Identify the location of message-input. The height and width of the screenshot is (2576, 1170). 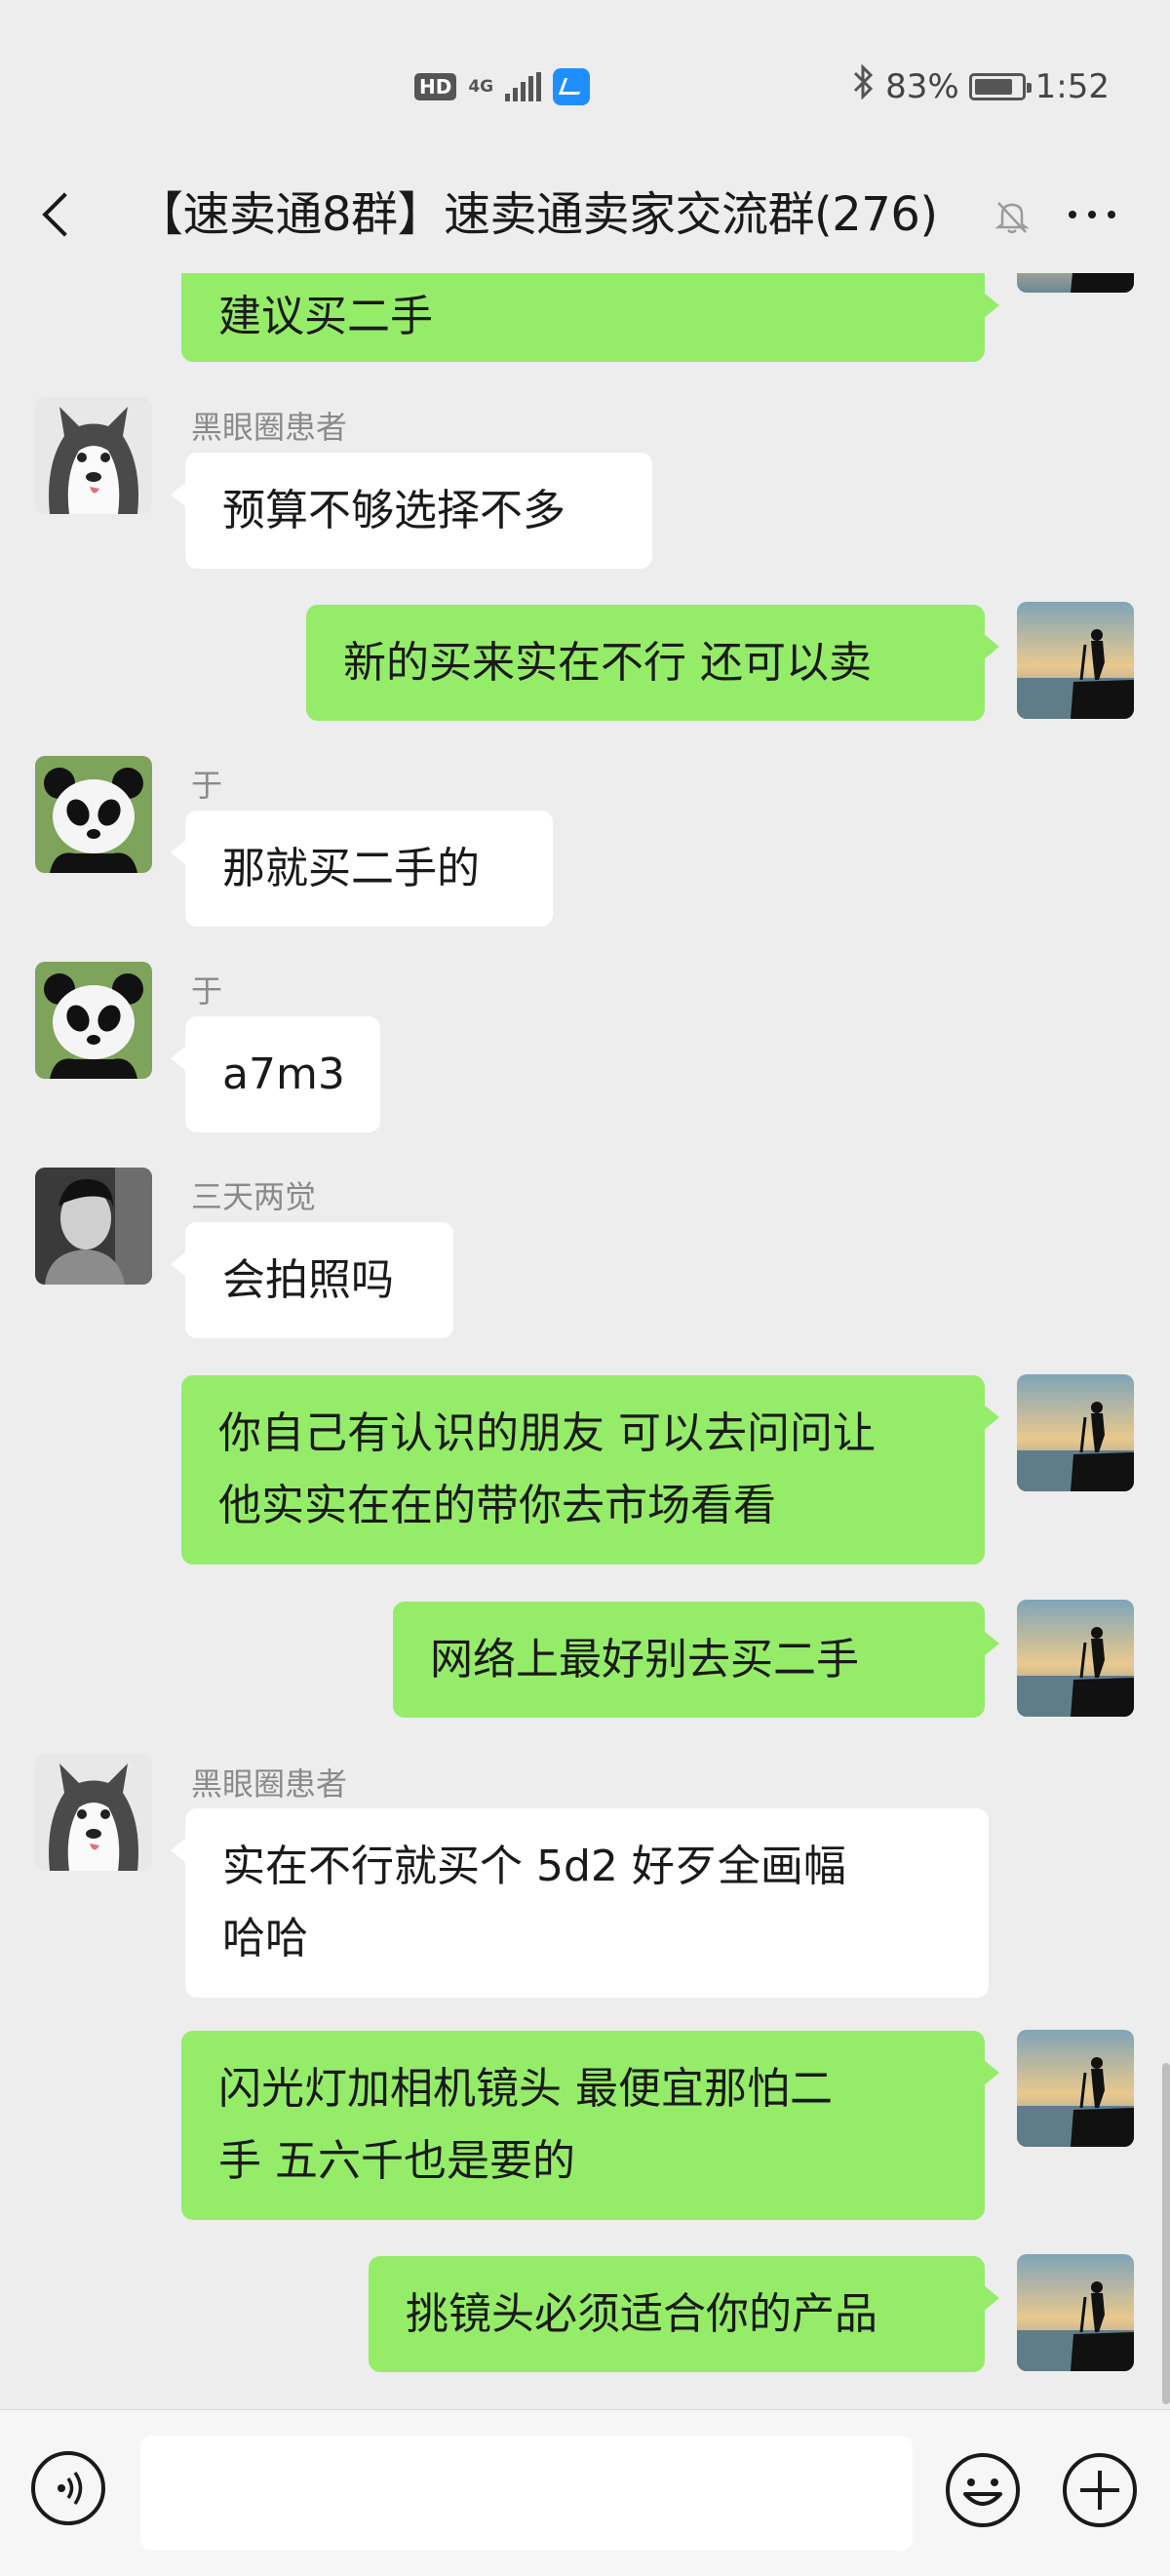
(526, 2493).